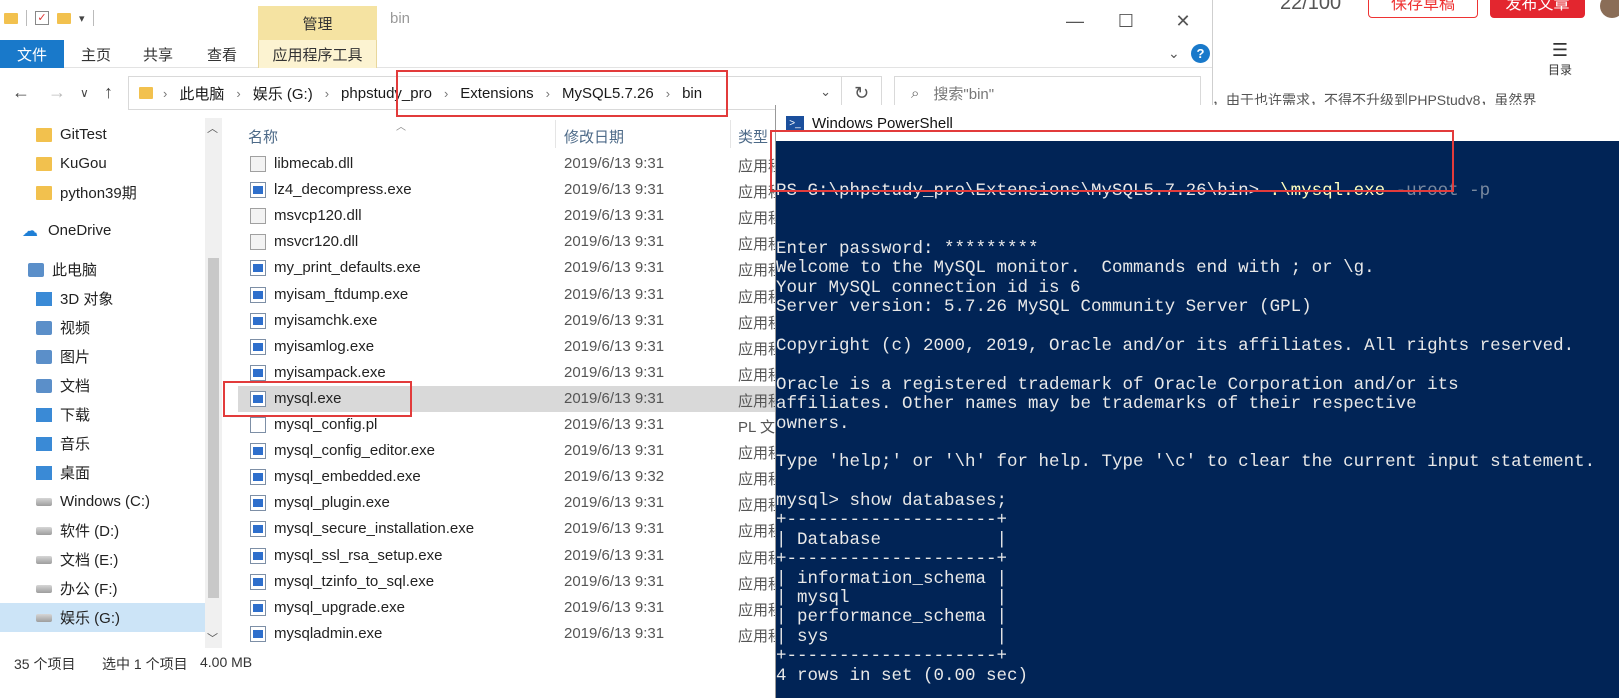 The width and height of the screenshot is (1619, 698). What do you see at coordinates (212, 128) in the screenshot?
I see `scroll-up-icon: ︿` at bounding box center [212, 128].